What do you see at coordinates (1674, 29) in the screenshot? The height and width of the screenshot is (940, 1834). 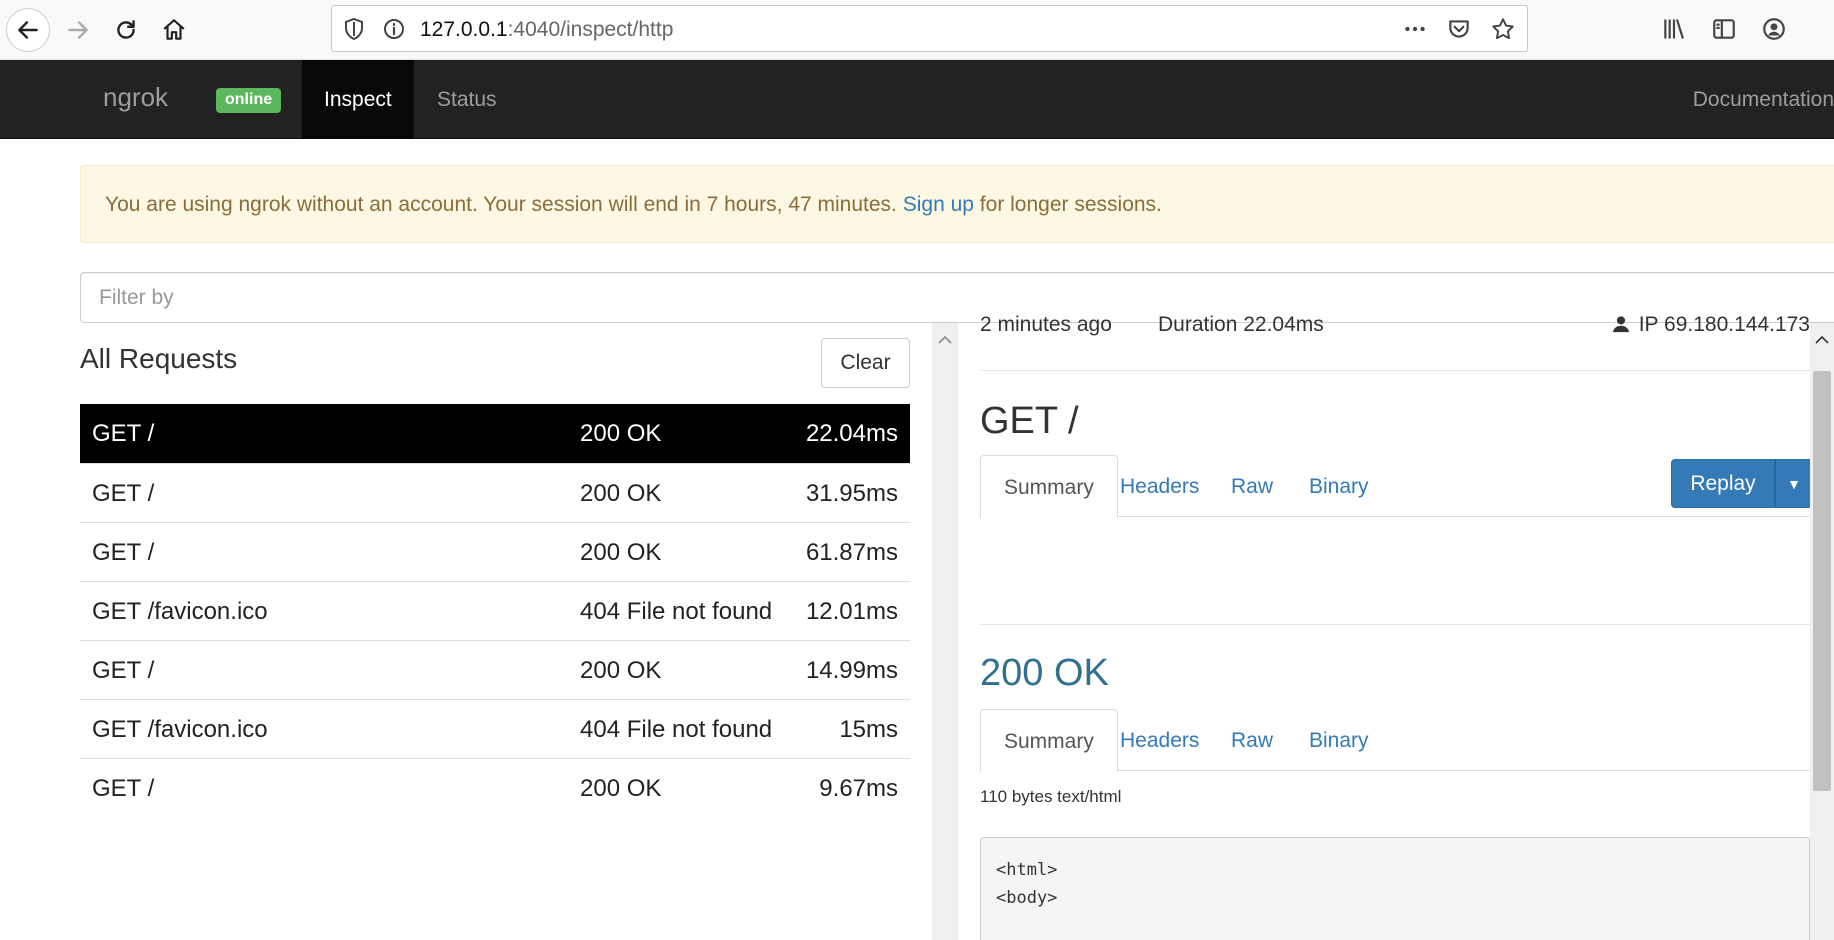 I see `library-icon` at bounding box center [1674, 29].